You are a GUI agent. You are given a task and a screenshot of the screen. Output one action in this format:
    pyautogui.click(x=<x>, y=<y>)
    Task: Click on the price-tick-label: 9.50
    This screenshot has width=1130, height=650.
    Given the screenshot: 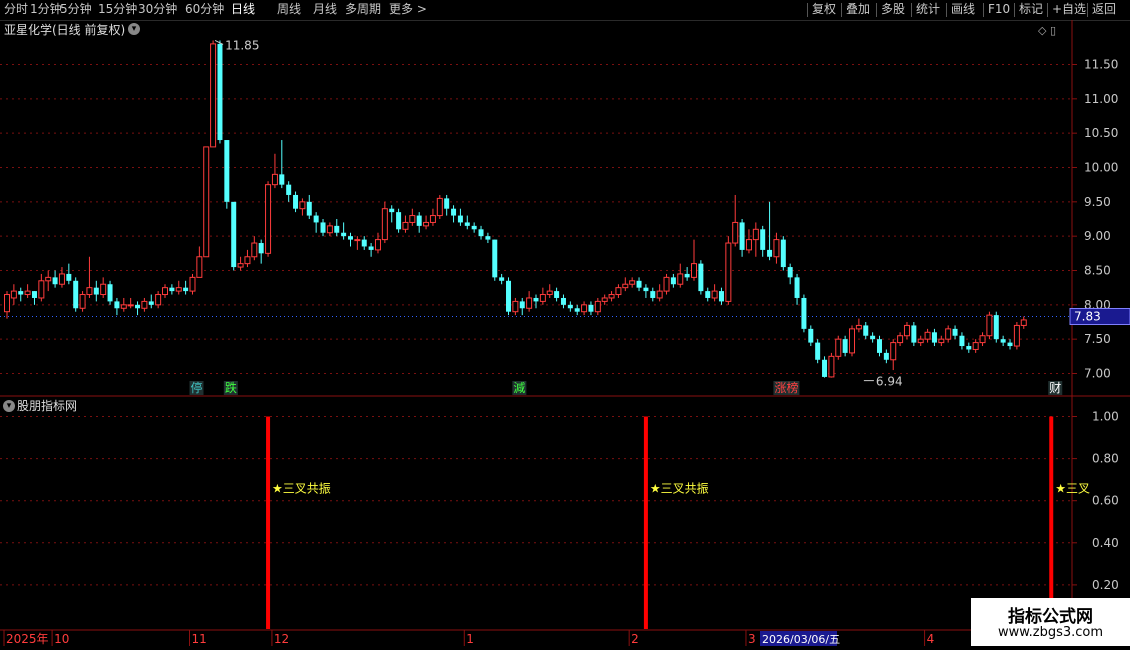 What is the action you would take?
    pyautogui.click(x=1097, y=202)
    